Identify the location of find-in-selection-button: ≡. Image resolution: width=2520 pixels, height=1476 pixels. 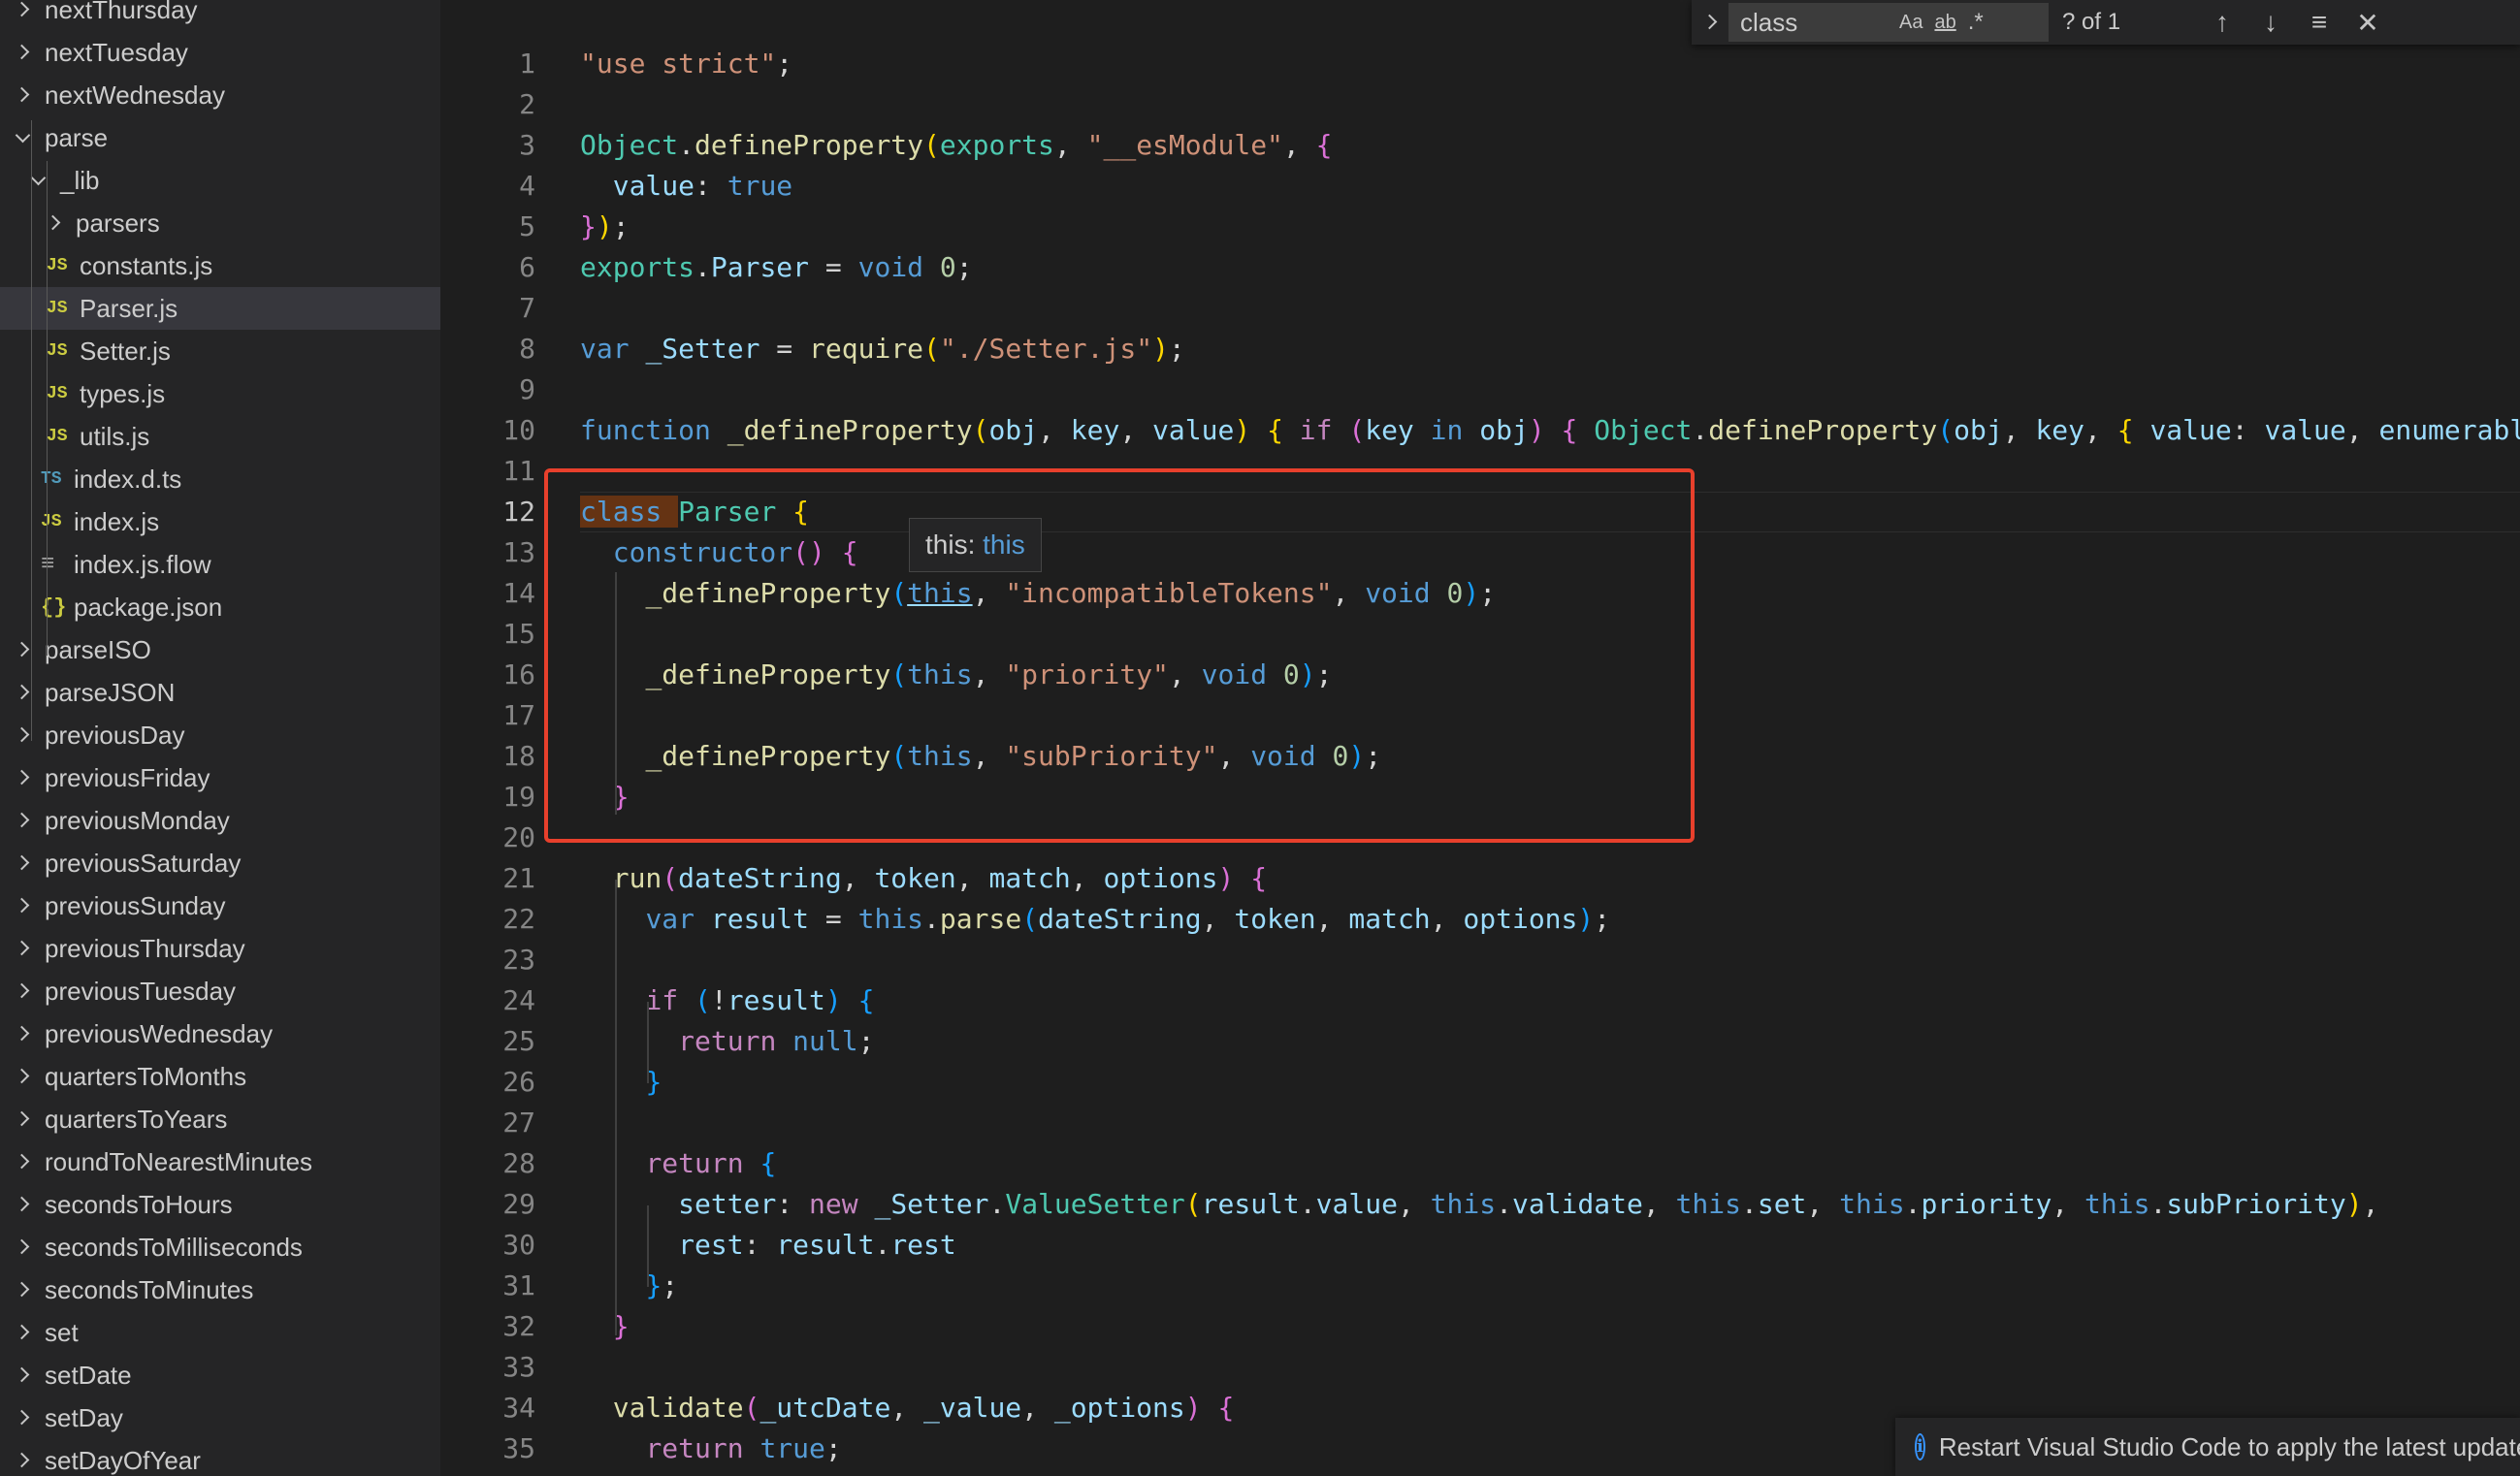
(2319, 23).